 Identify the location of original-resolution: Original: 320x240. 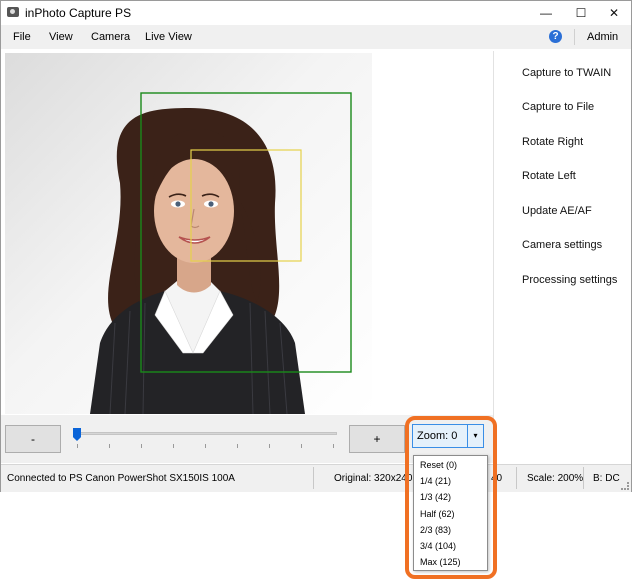
(373, 478).